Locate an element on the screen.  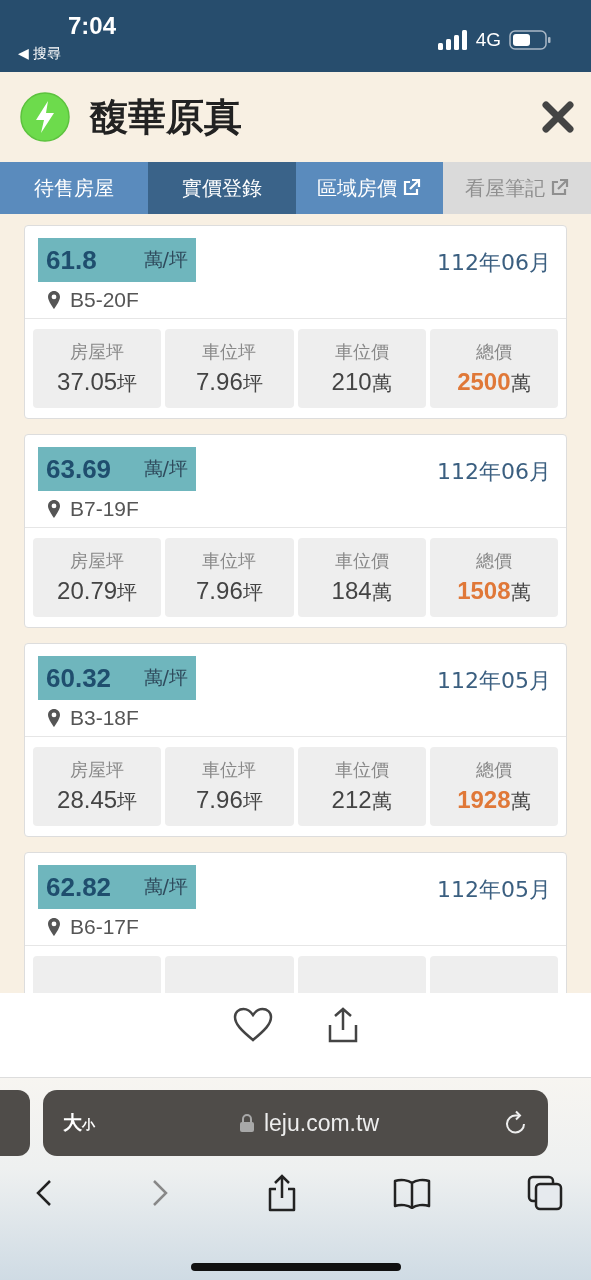
record-card: 62.82 萬/坪 B6-17F 112年05月 is located at coordinates (295, 922).